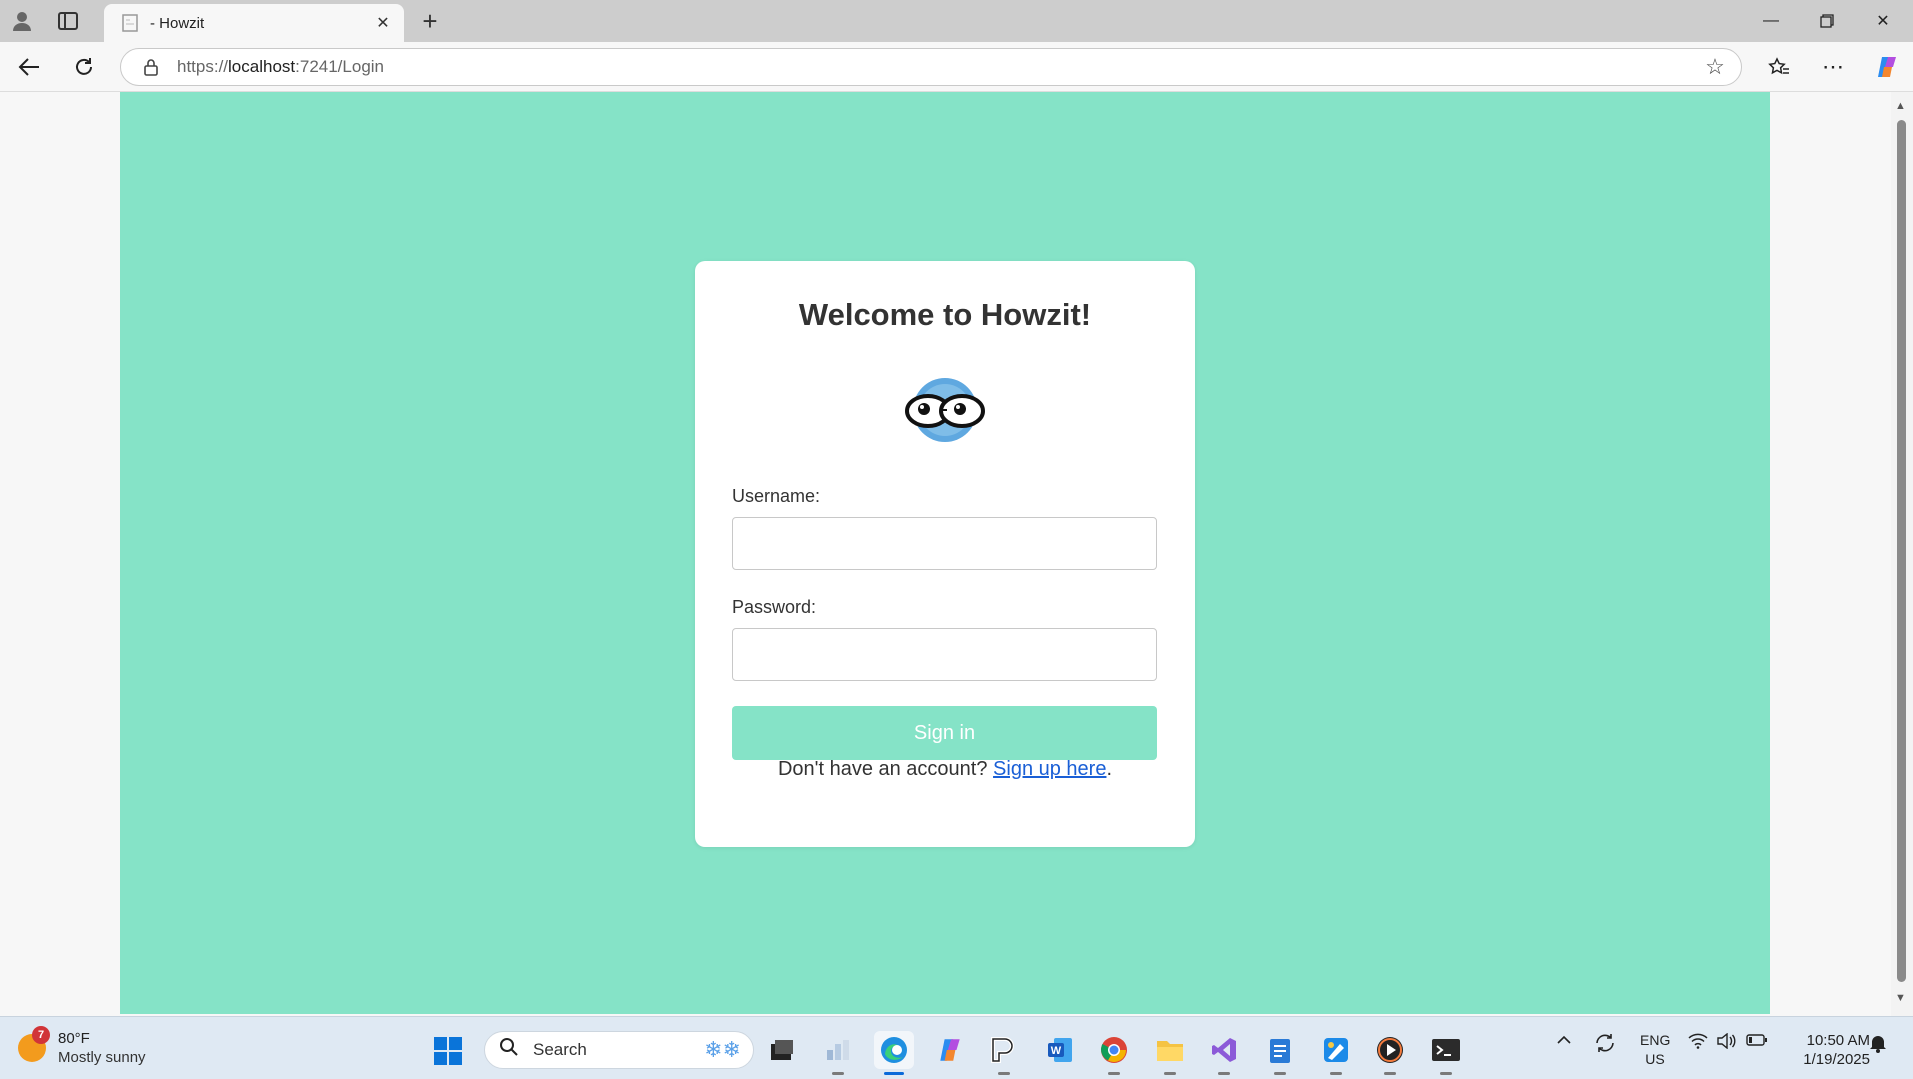 The image size is (1913, 1079). What do you see at coordinates (1757, 1042) in the screenshot?
I see `battery-icon` at bounding box center [1757, 1042].